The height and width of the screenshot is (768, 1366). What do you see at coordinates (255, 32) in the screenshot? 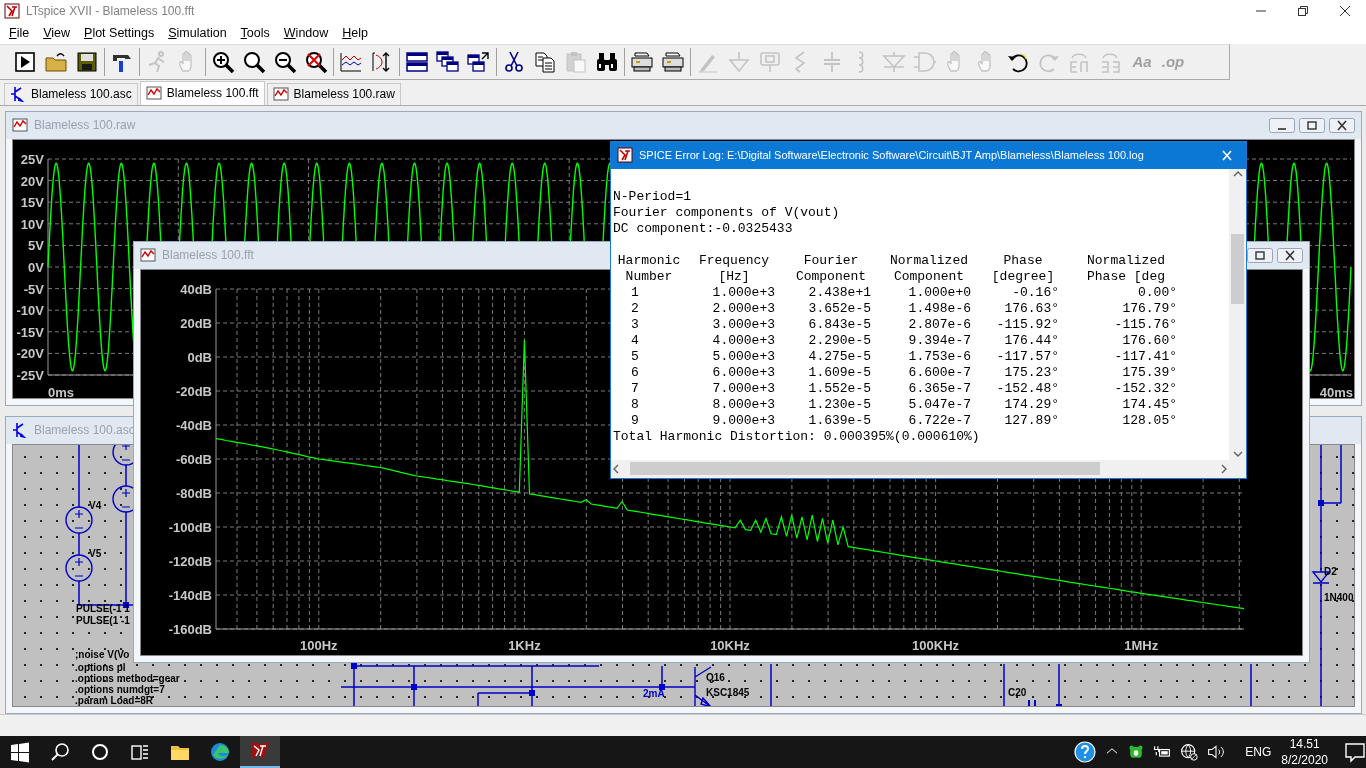
I see `menu-item: Tools` at bounding box center [255, 32].